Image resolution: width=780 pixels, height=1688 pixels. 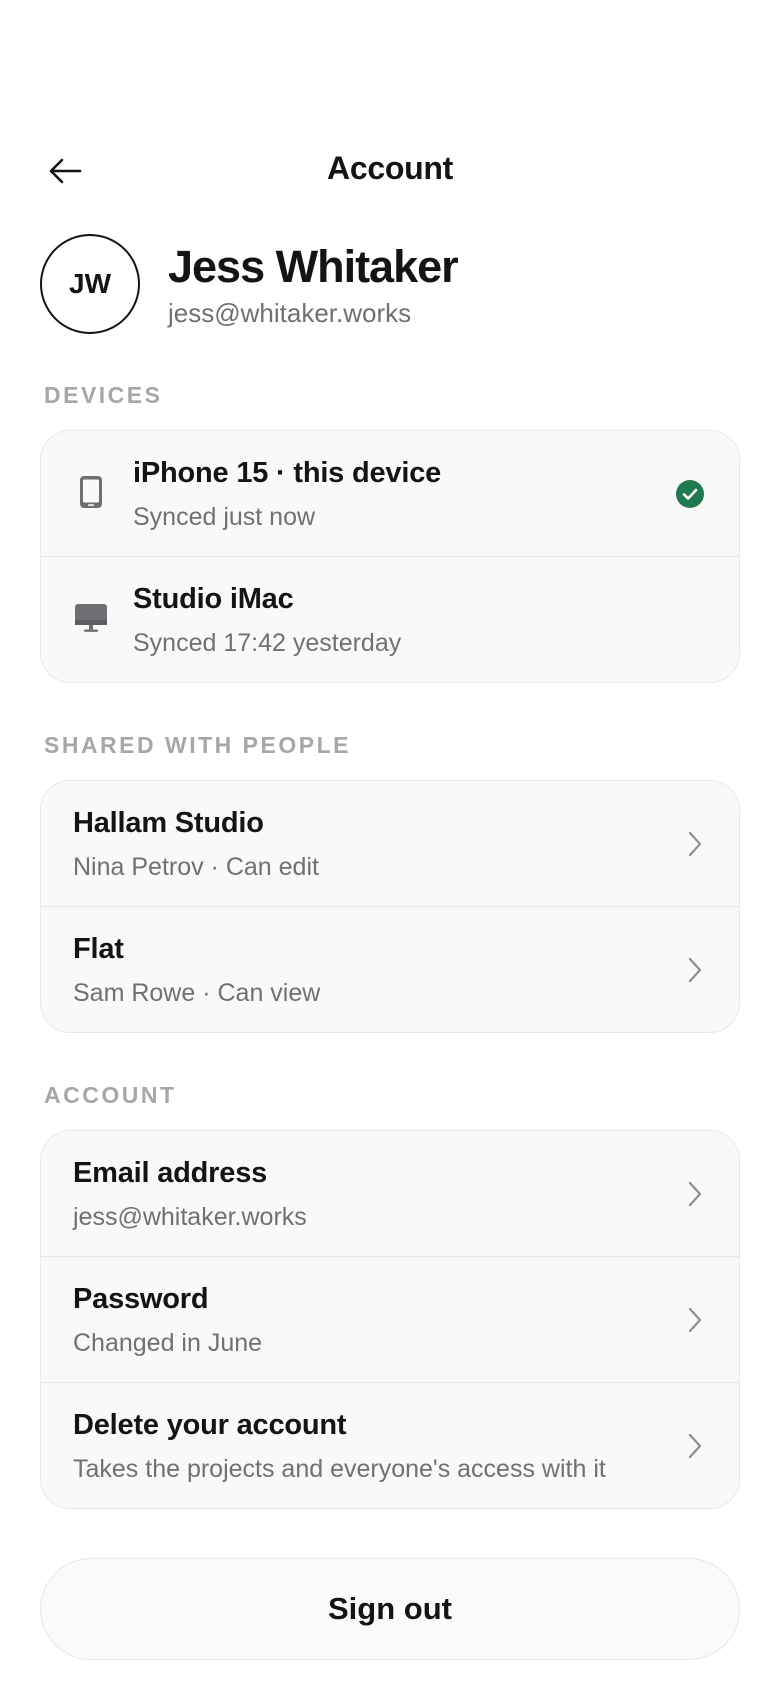 I want to click on page-title: Account, so click(x=390, y=168).